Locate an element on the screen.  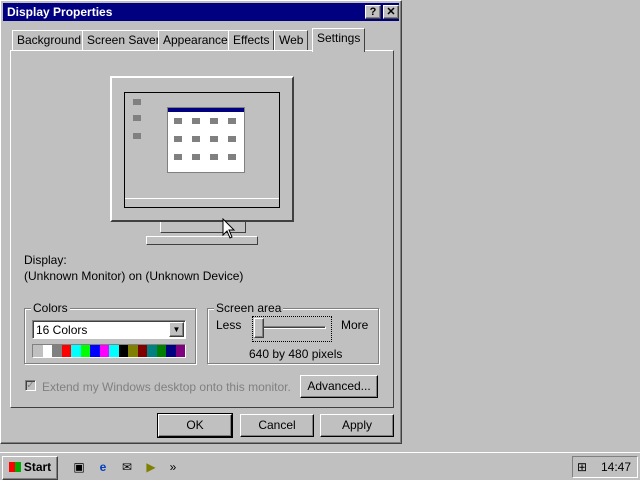
system-tray: ⊞ 14:47 is located at coordinates (605, 467).